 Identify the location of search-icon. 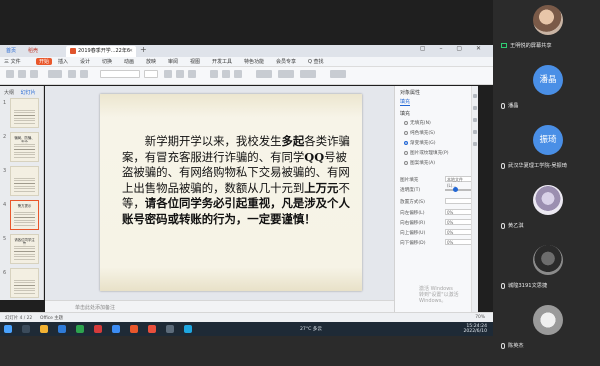
(26, 329).